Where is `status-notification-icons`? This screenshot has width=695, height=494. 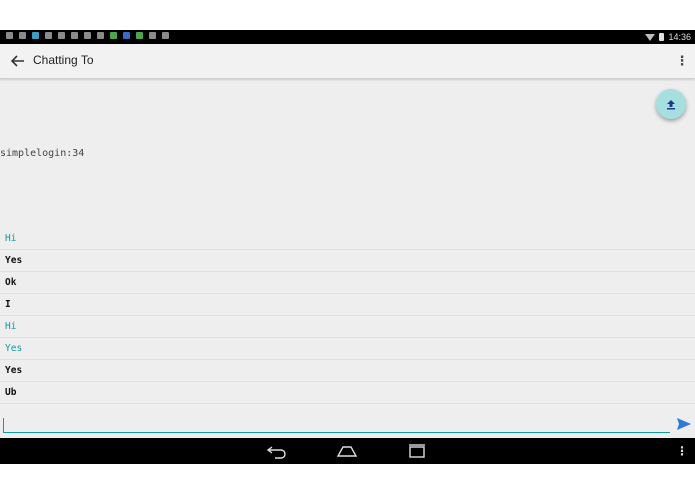 status-notification-icons is located at coordinates (87, 35).